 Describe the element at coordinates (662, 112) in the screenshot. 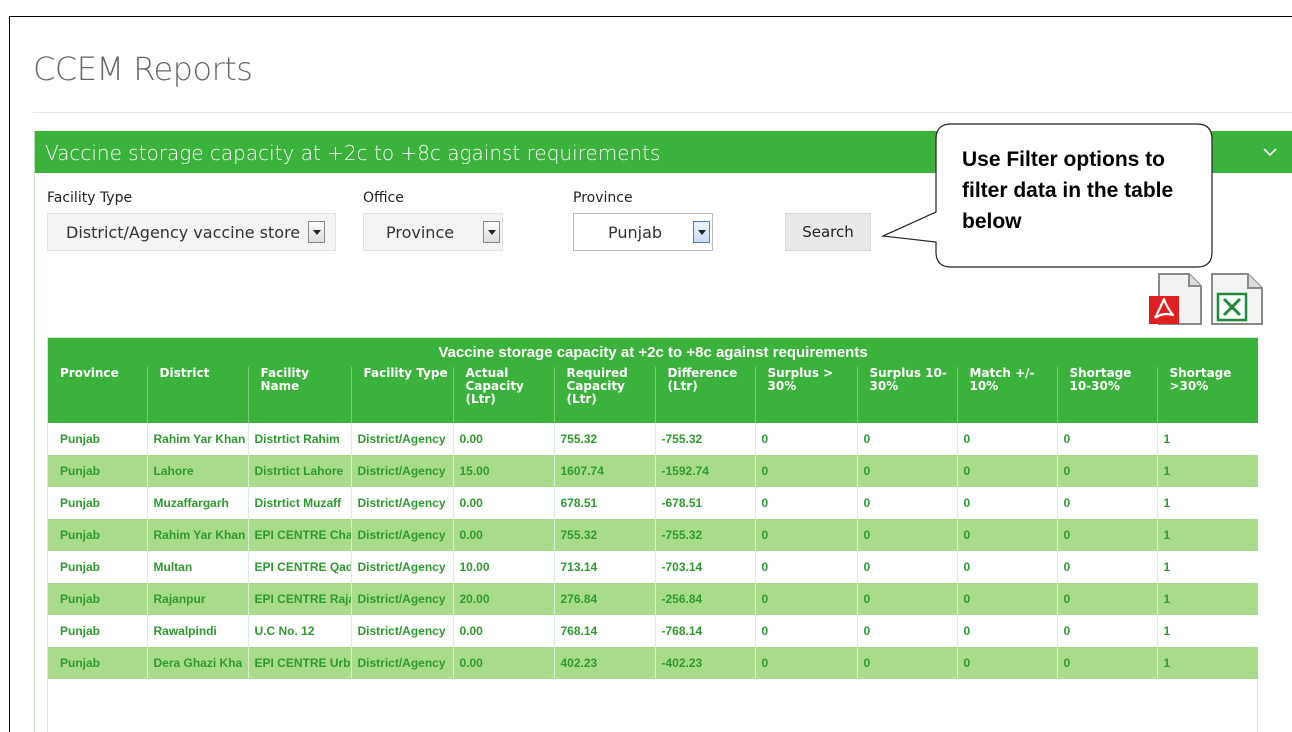

I see `title-divider` at that location.